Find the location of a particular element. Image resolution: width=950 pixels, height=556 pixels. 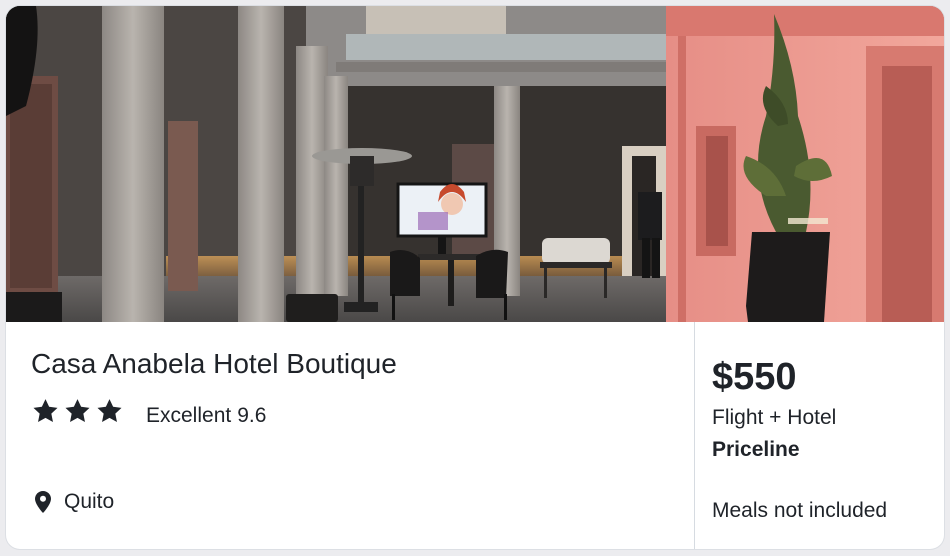

price: $550 is located at coordinates (754, 377).